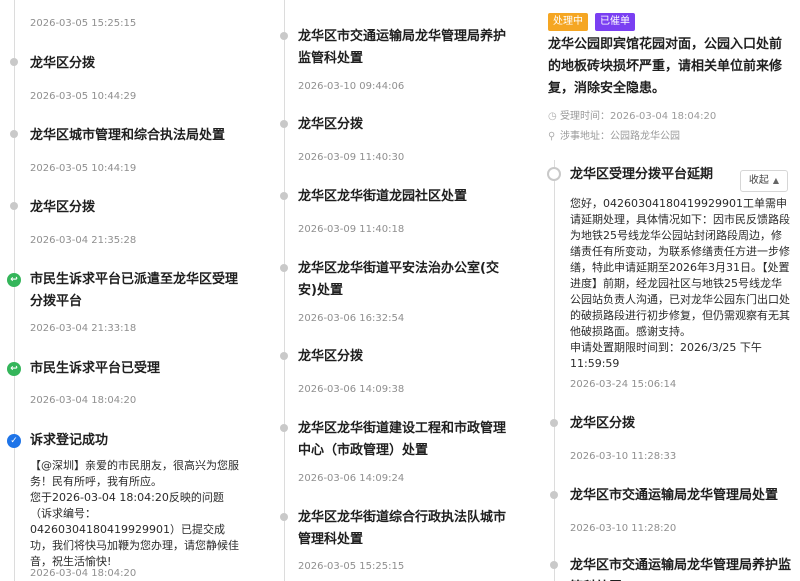 Image resolution: width=800 pixels, height=581 pixels. I want to click on check-icon: ✓, so click(14, 441).